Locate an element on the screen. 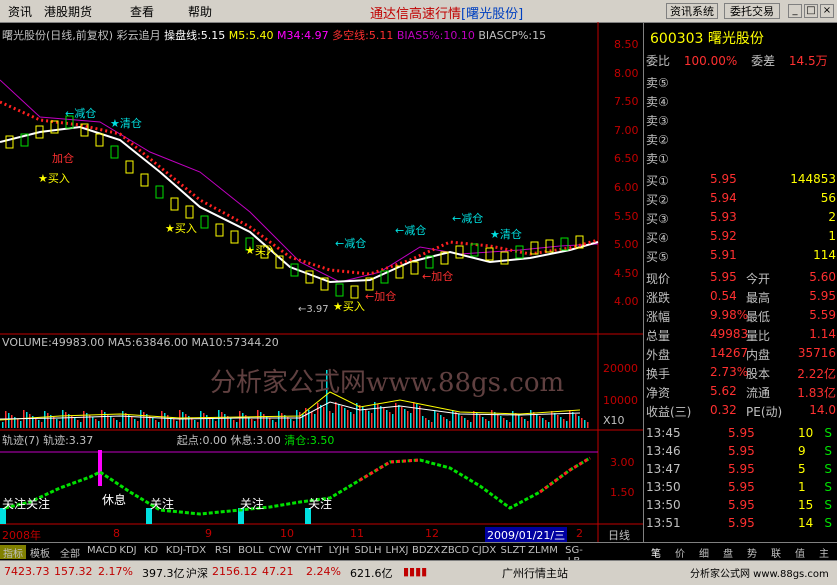 Image resolution: width=837 pixels, height=585 pixels. track-info-bar: 轨迹(7) 轨迹:3.37 起点:0.00 休息:3.00 清仓:3.50 is located at coordinates (168, 440).